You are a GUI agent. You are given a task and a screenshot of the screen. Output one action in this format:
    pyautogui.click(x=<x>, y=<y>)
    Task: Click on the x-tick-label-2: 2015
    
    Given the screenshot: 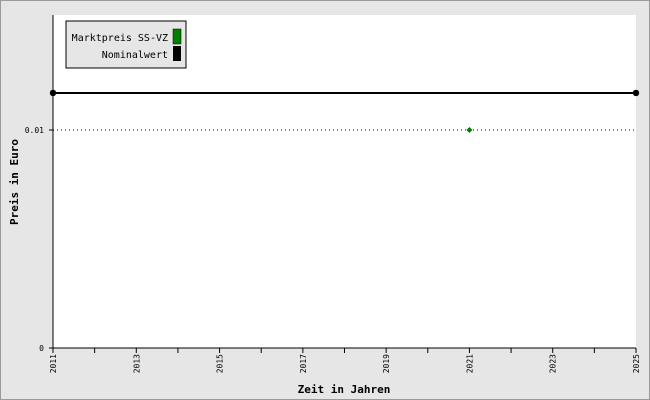 What is the action you would take?
    pyautogui.click(x=220, y=363)
    